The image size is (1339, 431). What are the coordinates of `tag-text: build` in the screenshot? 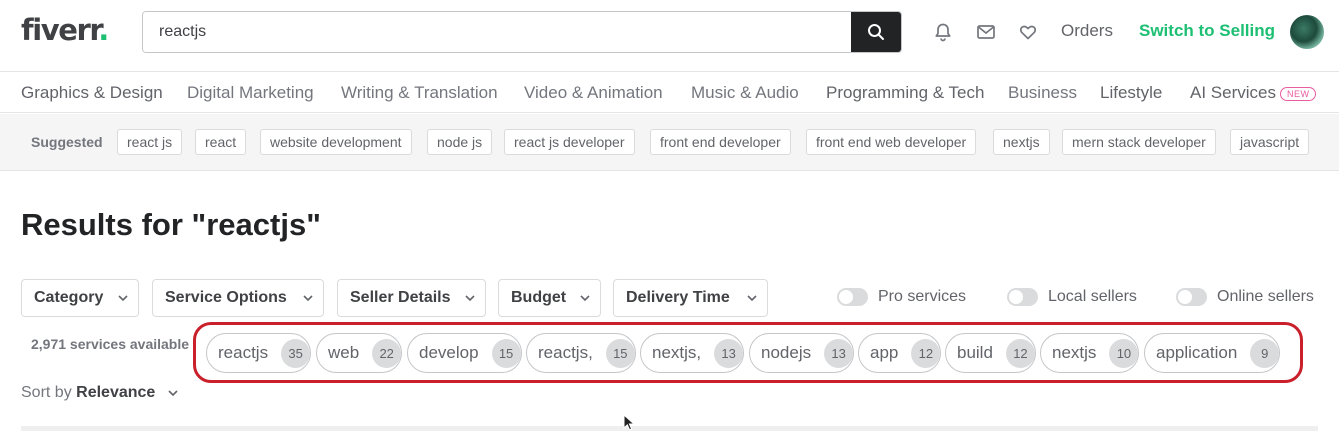 It's located at (975, 352).